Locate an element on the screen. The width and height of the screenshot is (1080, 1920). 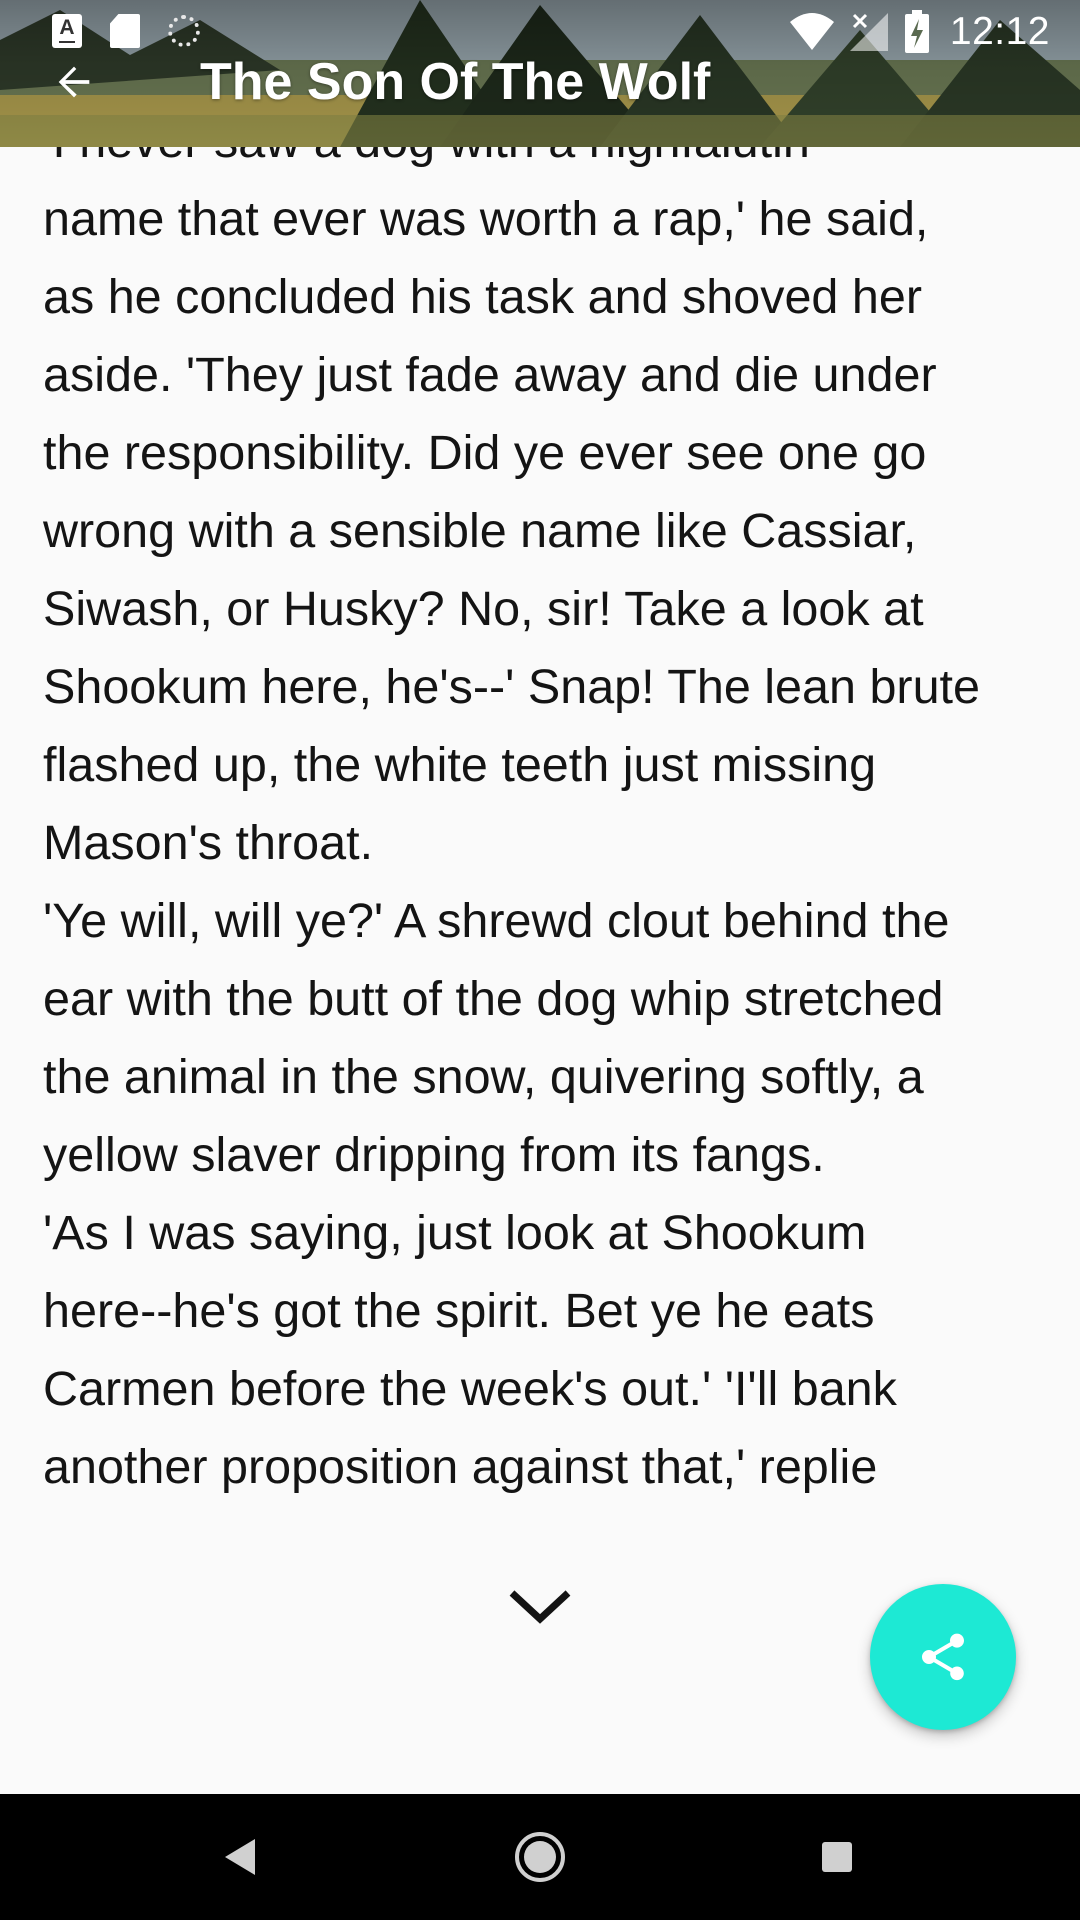
app-bar: The Son Of The Wolf is located at coordinates (540, 88).